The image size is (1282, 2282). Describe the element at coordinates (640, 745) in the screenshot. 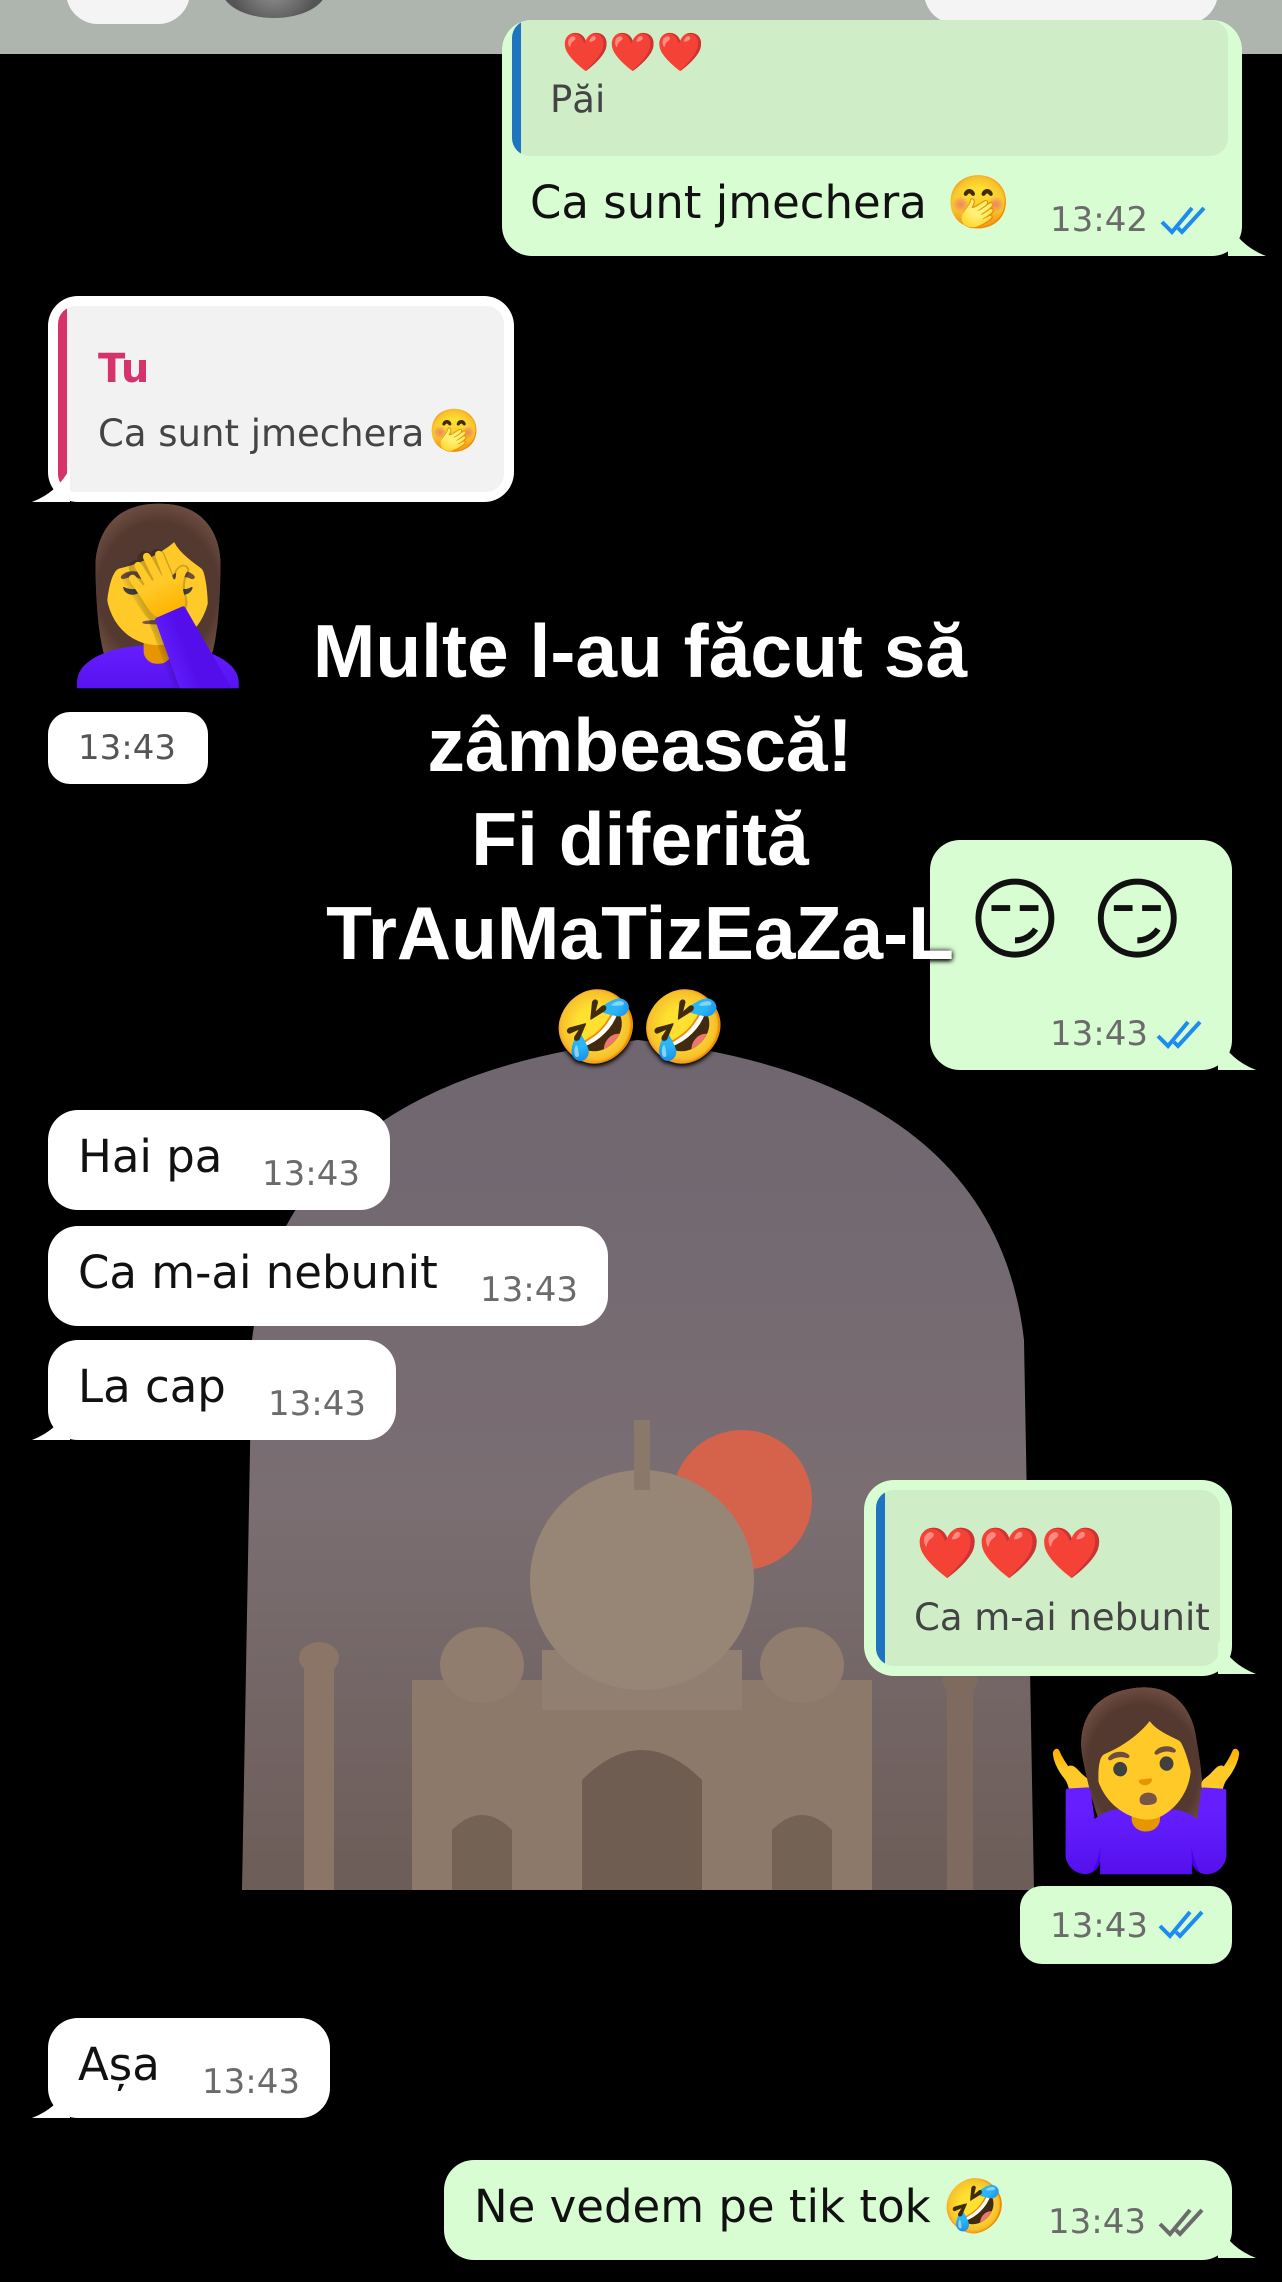

I see `overlay-line-2: zâmbească!` at that location.